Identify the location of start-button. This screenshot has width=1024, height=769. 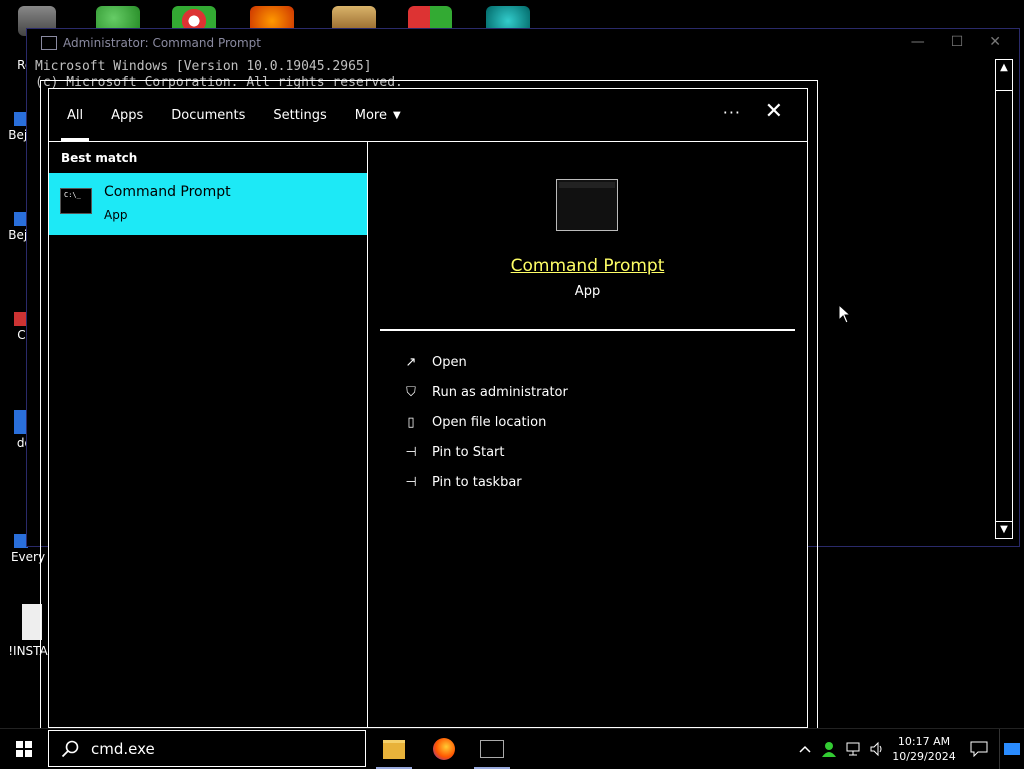
(24, 749).